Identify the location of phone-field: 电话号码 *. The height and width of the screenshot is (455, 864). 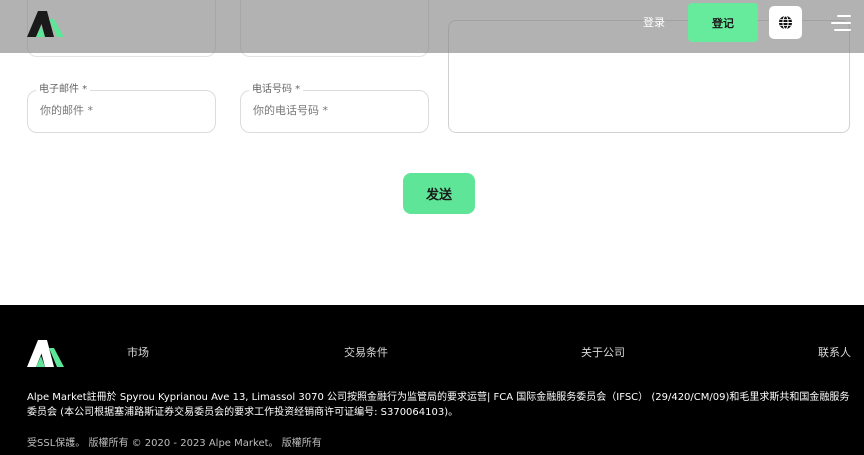
(334, 108).